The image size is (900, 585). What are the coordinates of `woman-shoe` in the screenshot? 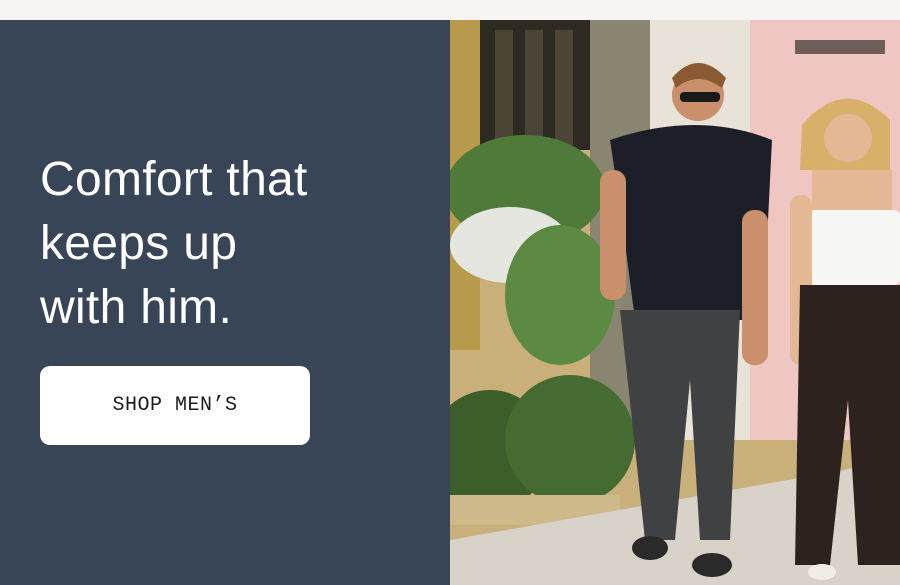 It's located at (822, 572).